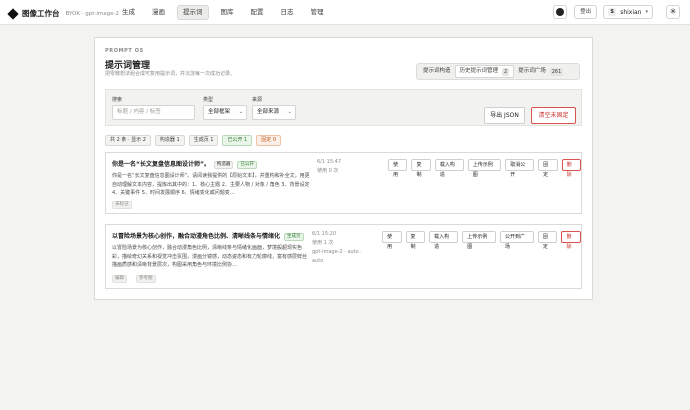 The width and height of the screenshot is (690, 410). Describe the element at coordinates (184, 164) in the screenshot. I see `prompt-title: 你是一名“长文复盘信息图设计师”。 构造器 已公开` at that location.